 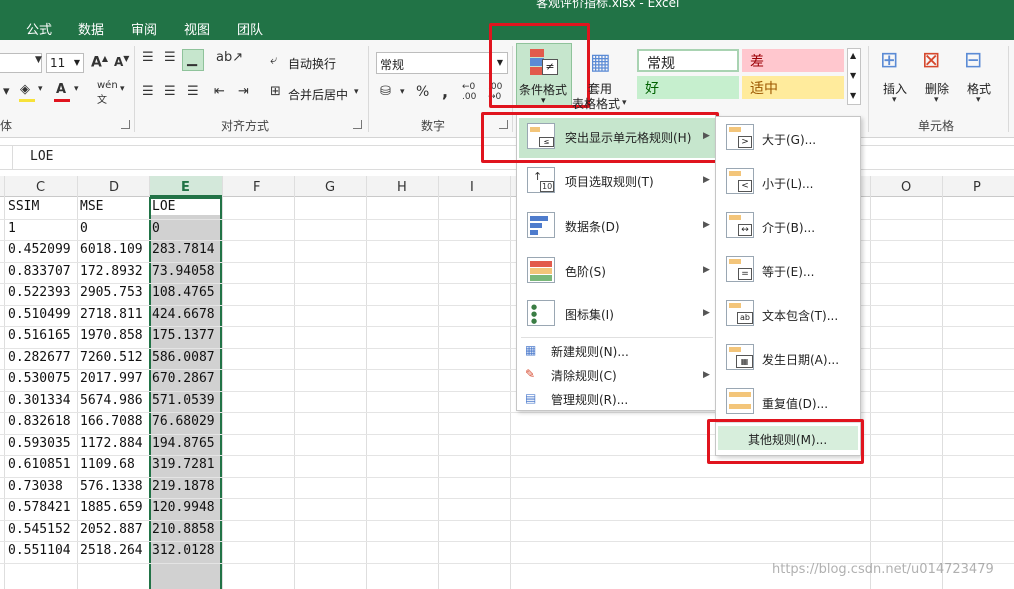 I want to click on table-cell: 0.593035, so click(x=39, y=443).